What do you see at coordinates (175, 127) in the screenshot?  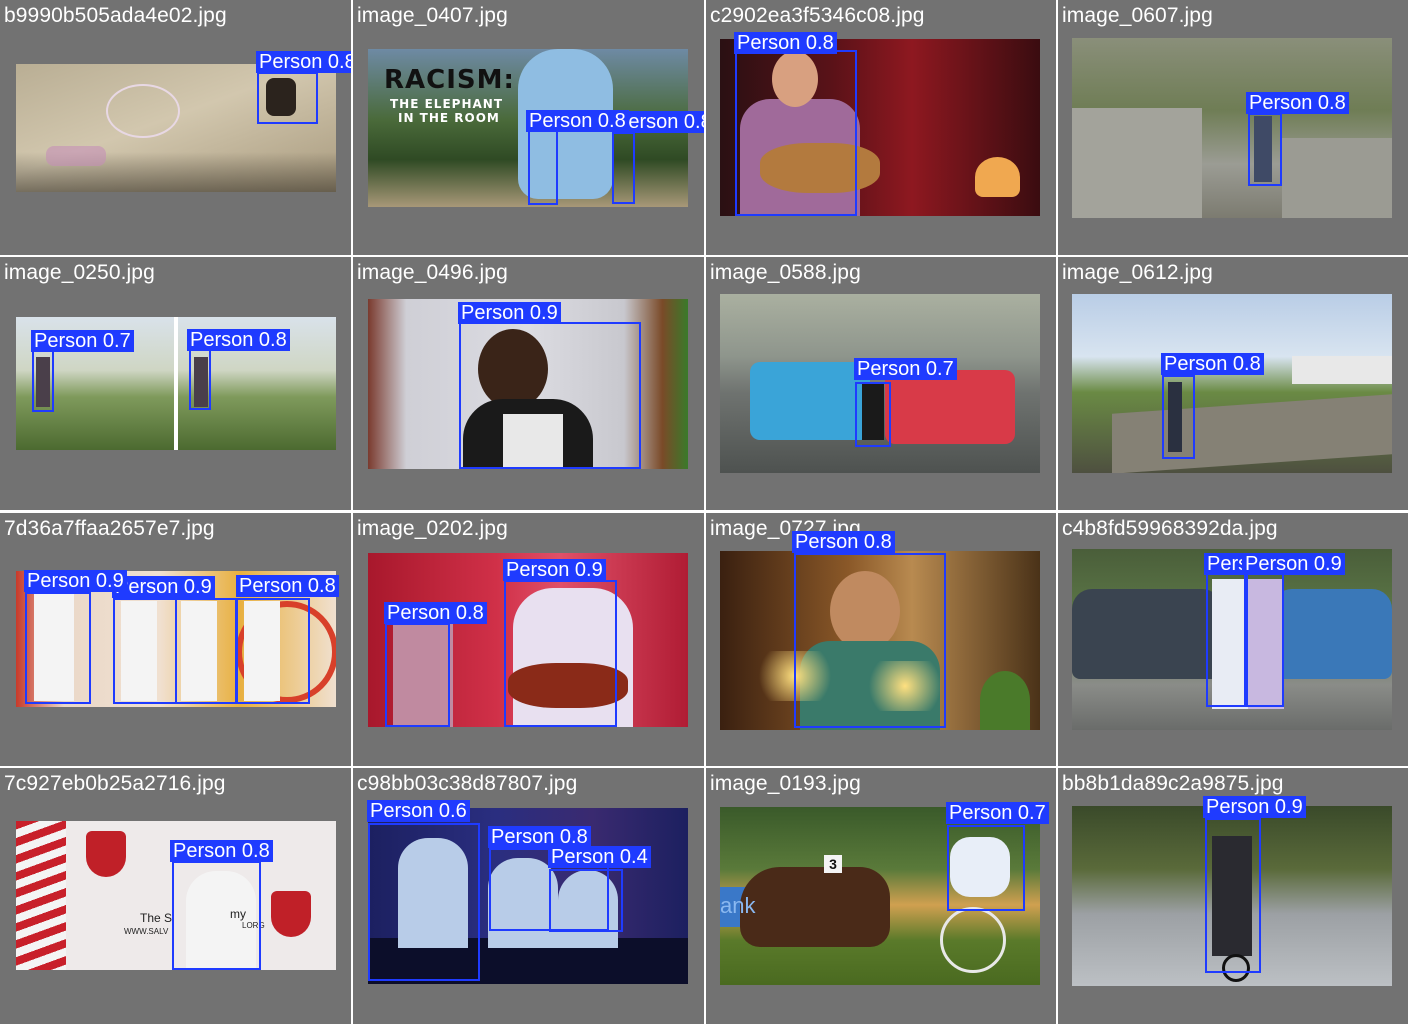 I see `tile-b9990b505ada4e02: Person 0.8 b9990b505ada4e02.jpg` at bounding box center [175, 127].